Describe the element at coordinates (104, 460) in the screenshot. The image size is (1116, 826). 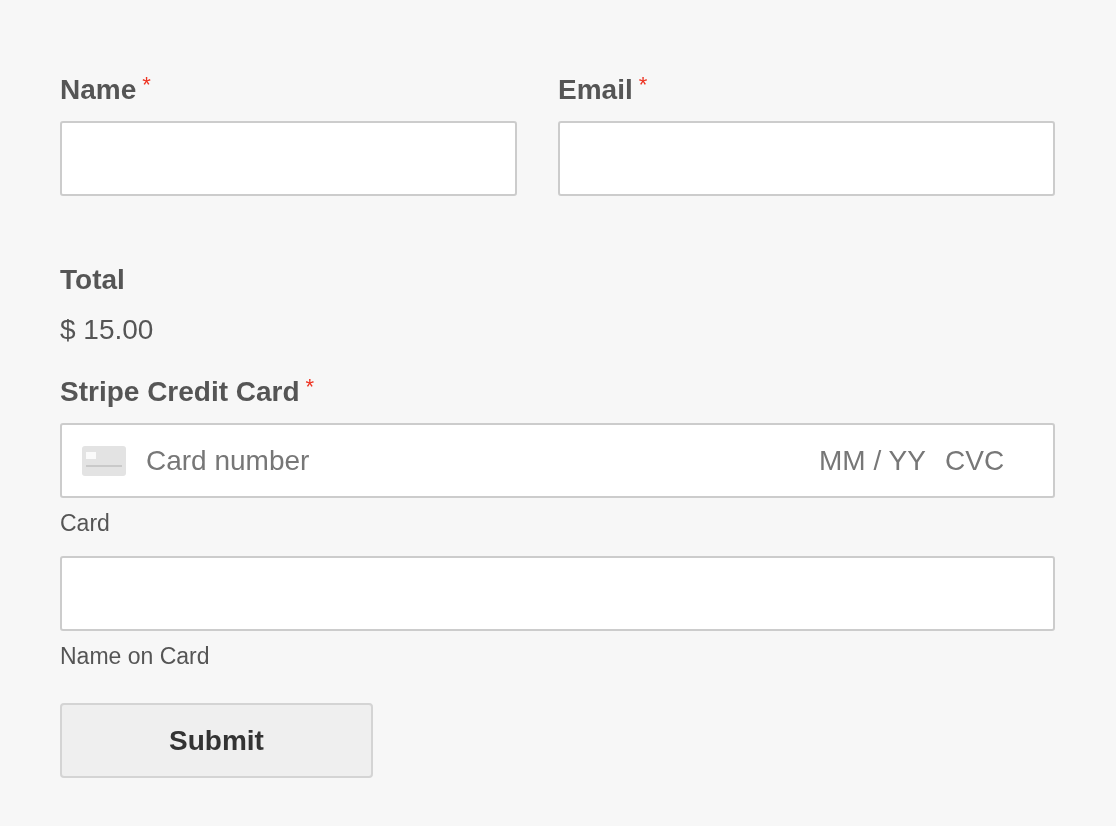
I see `card-icon` at that location.